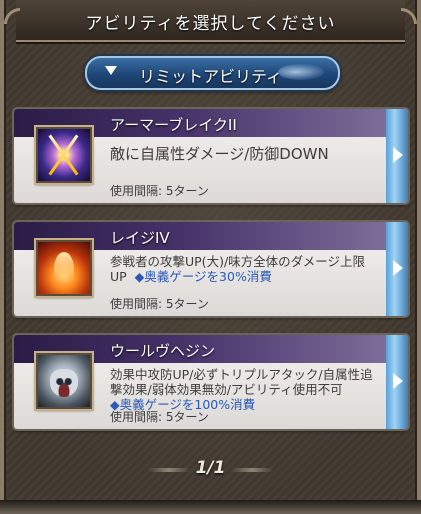  What do you see at coordinates (64, 381) in the screenshot?
I see `wolf-icon` at bounding box center [64, 381].